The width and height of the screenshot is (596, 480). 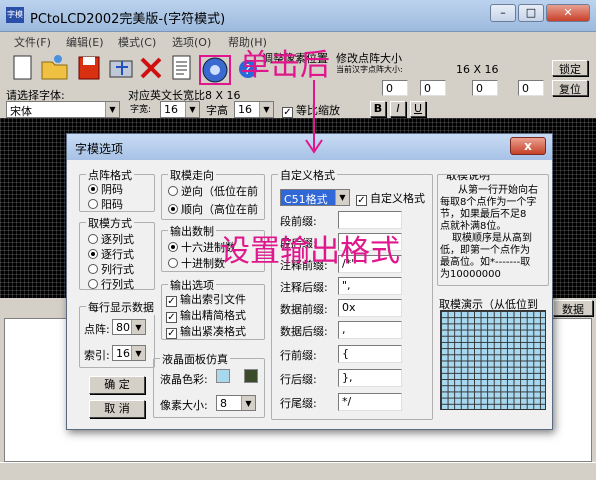 What do you see at coordinates (97, 355) in the screenshot?
I see `index-count-label: 索引:` at bounding box center [97, 355].